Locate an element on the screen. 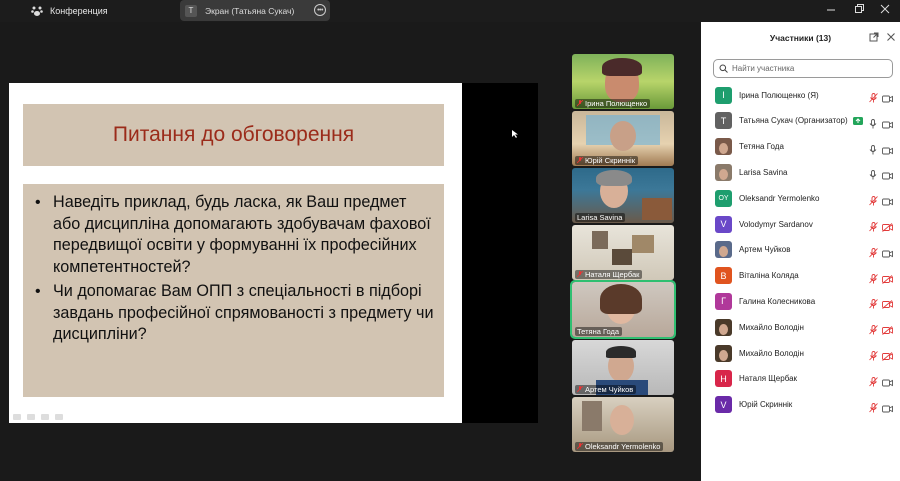 Image resolution: width=900 pixels, height=481 pixels. more-options-icon: ••• is located at coordinates (320, 10).